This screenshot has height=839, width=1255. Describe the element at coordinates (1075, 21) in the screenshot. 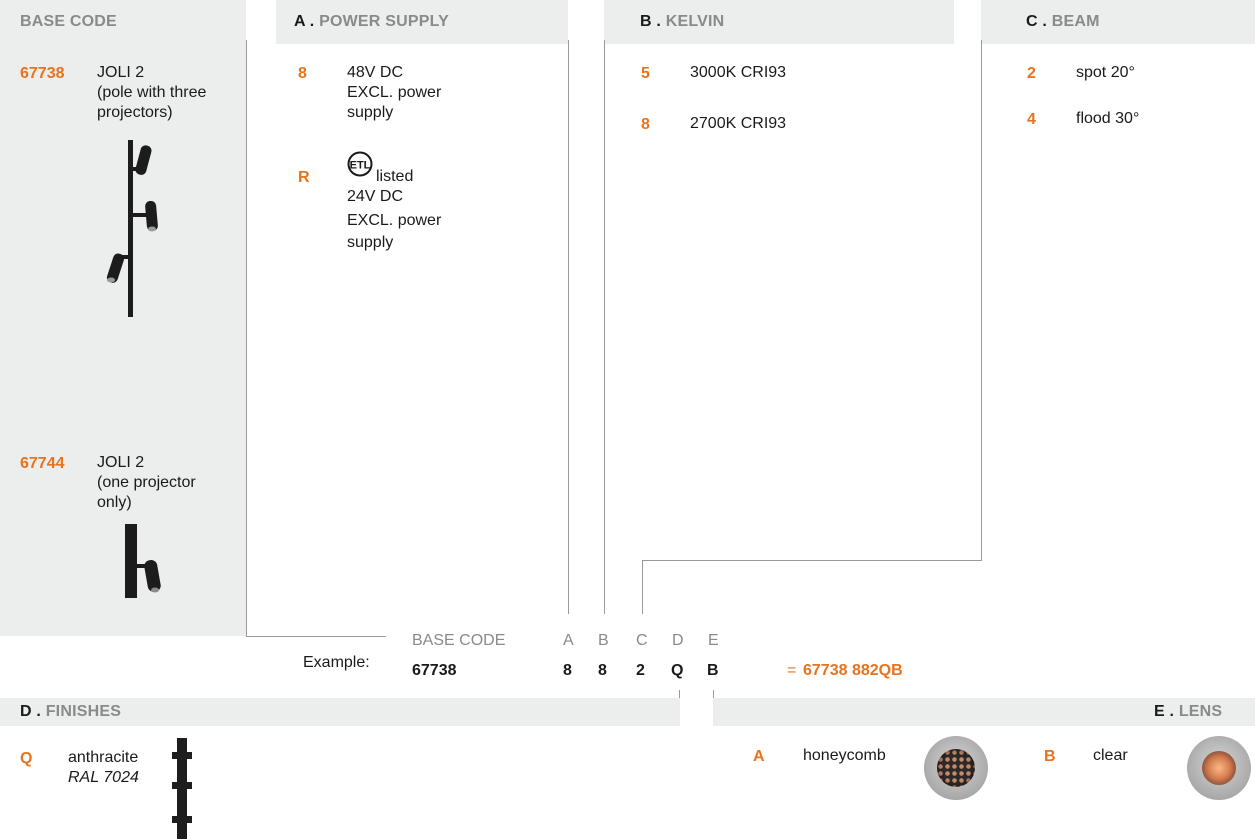

I see `beam-heading-title: BEAM` at that location.